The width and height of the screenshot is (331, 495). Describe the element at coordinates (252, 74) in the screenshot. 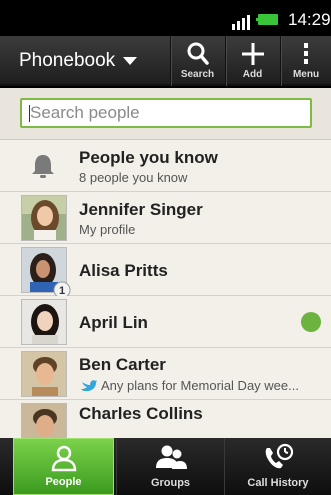

I see `add-label: Add` at that location.